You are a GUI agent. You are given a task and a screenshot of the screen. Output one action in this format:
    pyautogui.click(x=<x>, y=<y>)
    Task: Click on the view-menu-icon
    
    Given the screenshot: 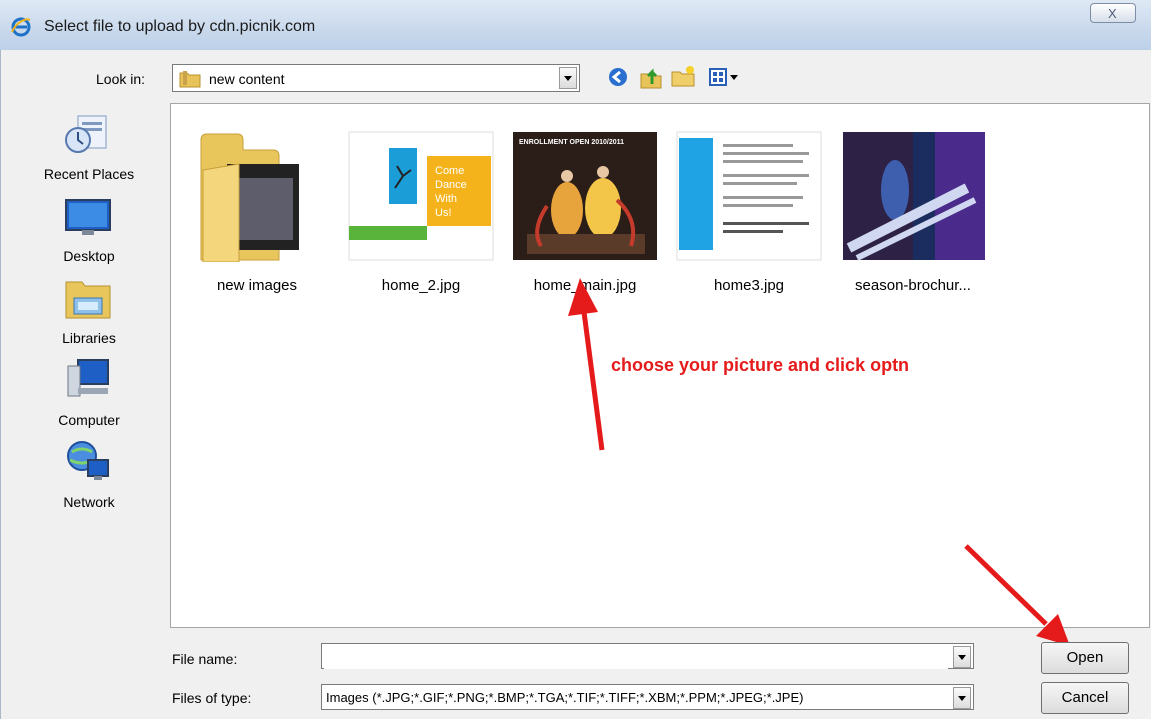 What is the action you would take?
    pyautogui.click(x=725, y=77)
    